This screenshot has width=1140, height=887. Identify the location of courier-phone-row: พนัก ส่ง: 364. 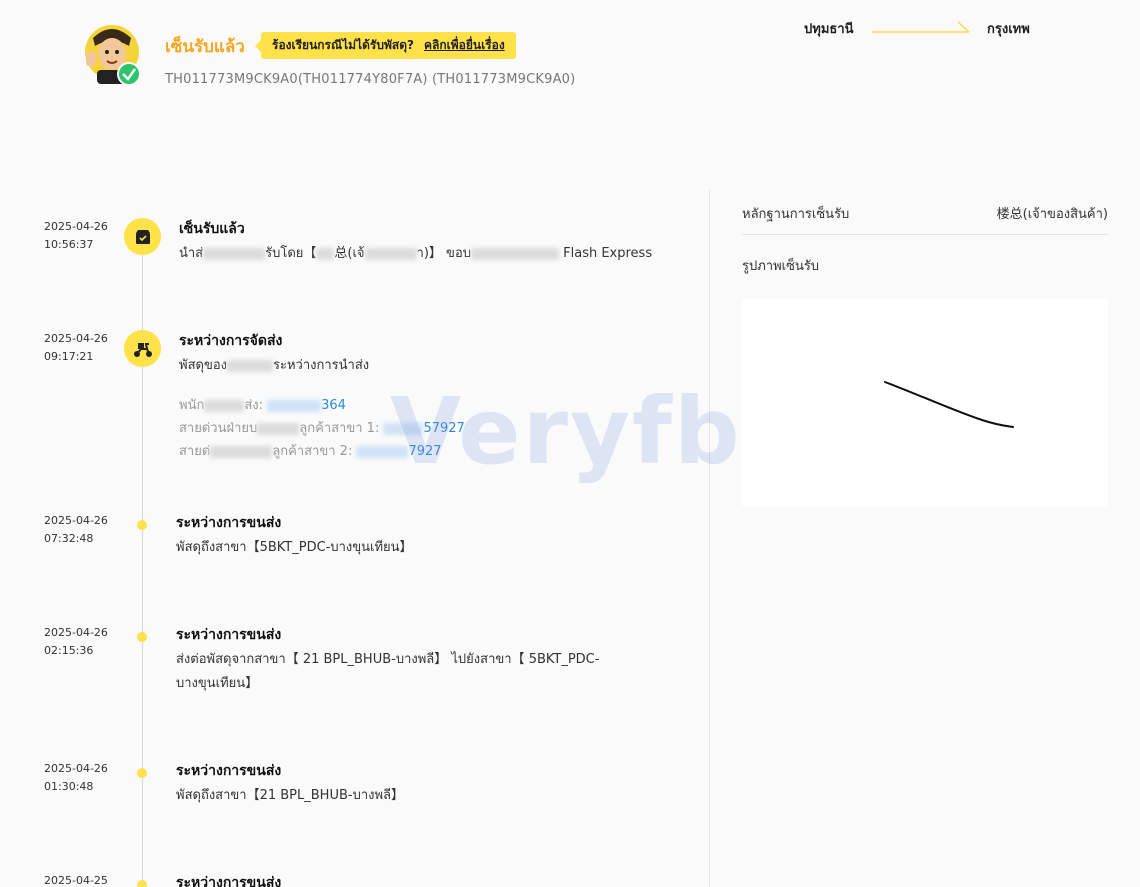
(262, 405).